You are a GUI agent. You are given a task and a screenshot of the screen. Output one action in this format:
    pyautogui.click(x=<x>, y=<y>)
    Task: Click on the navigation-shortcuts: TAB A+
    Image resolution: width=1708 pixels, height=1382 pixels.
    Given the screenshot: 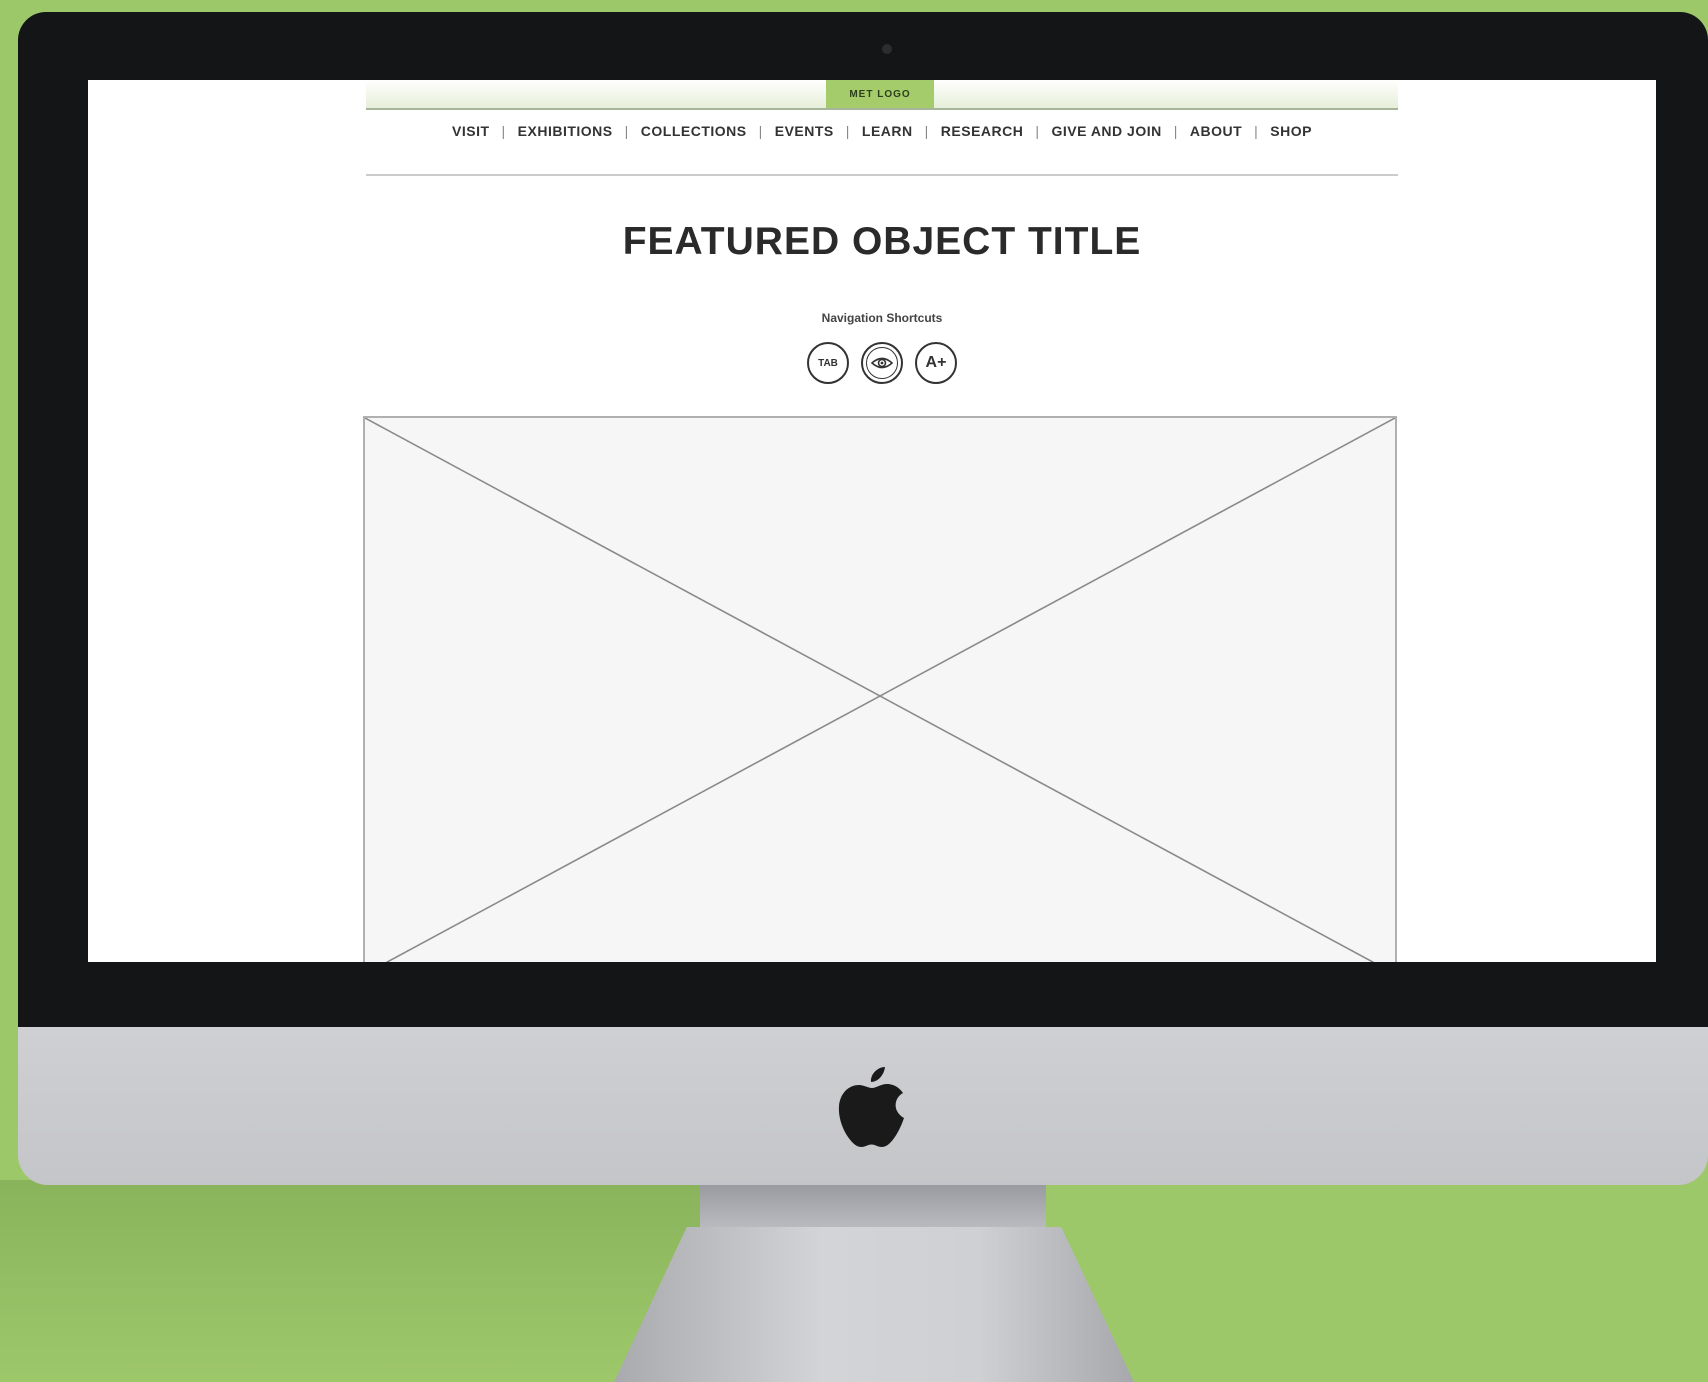 What is the action you would take?
    pyautogui.click(x=882, y=363)
    